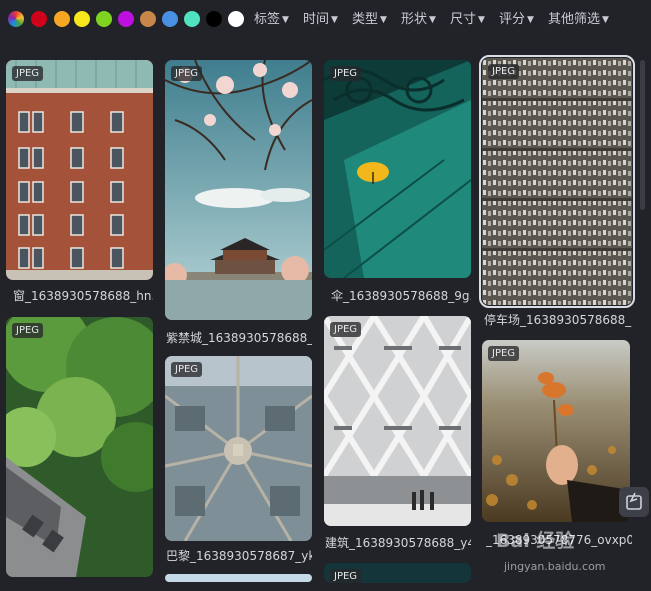 The image size is (651, 591). What do you see at coordinates (214, 19) in the screenshot?
I see `color-swatch-black` at bounding box center [214, 19].